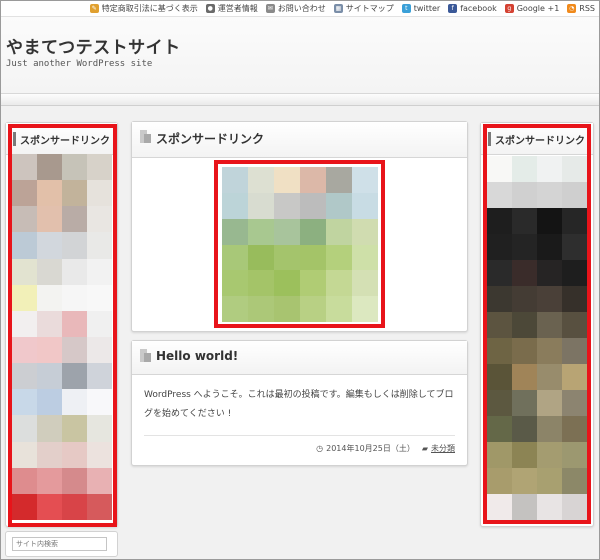 The height and width of the screenshot is (560, 600). I want to click on facebook-icon: f, so click(453, 8).